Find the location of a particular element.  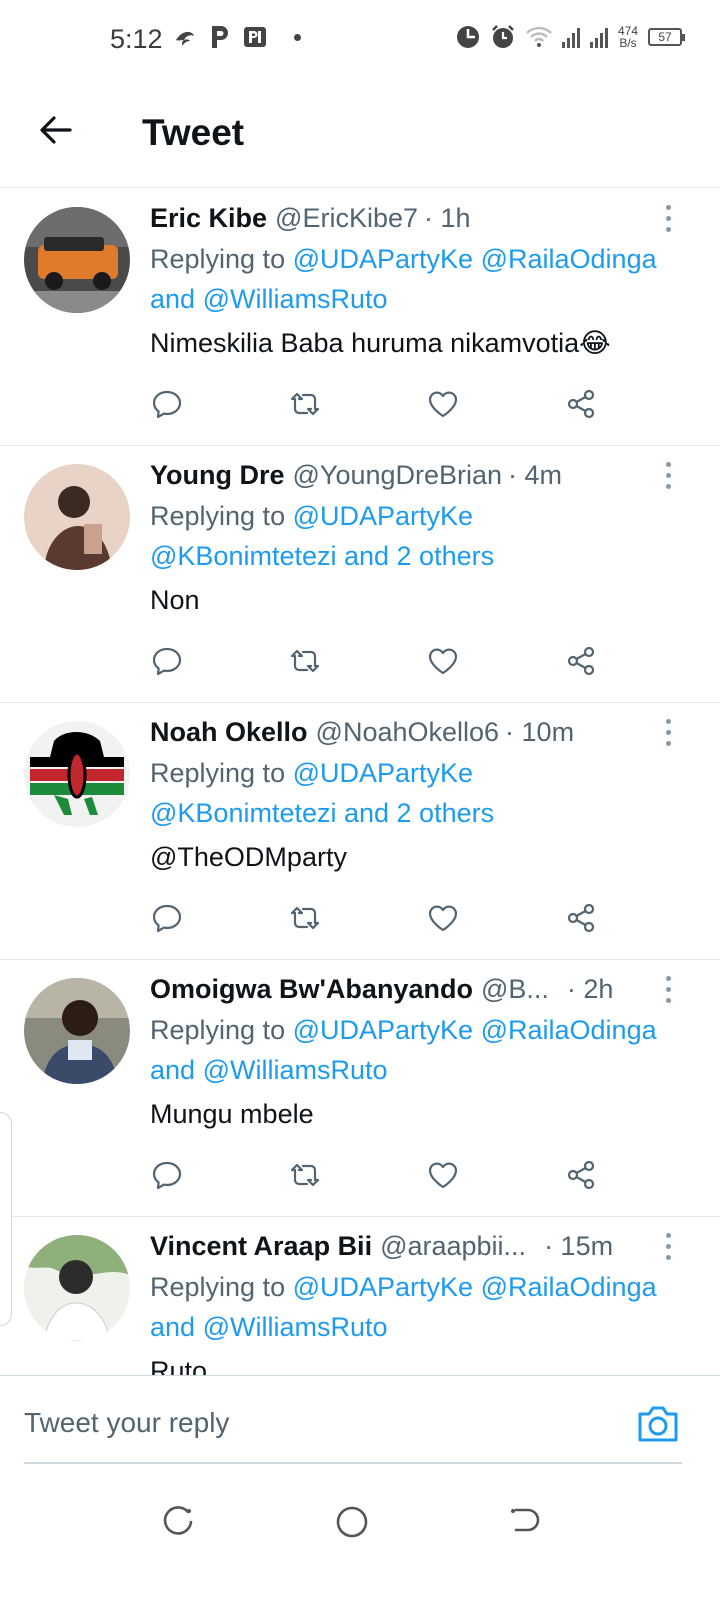

battery-level: 57 is located at coordinates (665, 37).